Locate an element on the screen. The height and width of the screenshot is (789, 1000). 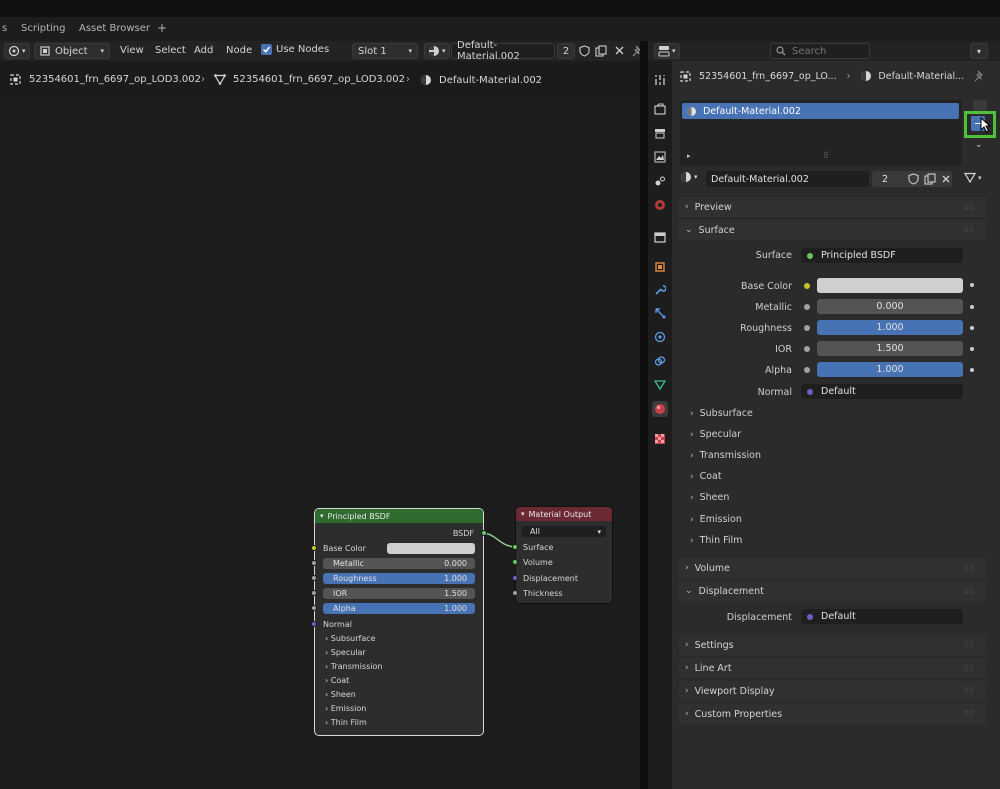
volume-socket is located at coordinates (515, 562).